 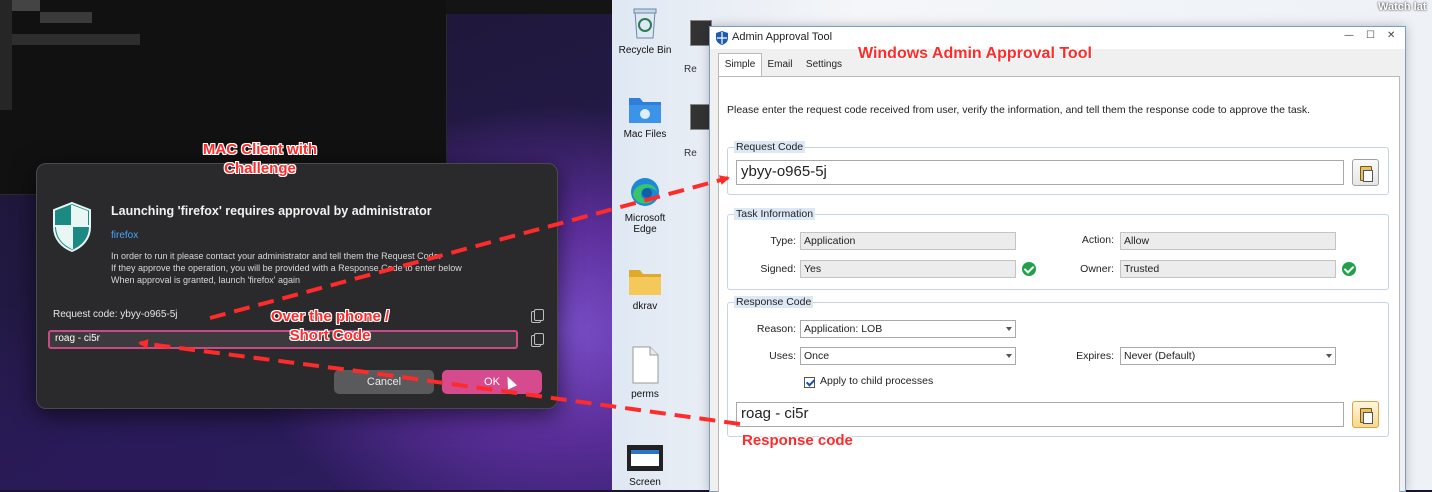 I want to click on signed-label: Signed:, so click(x=778, y=269).